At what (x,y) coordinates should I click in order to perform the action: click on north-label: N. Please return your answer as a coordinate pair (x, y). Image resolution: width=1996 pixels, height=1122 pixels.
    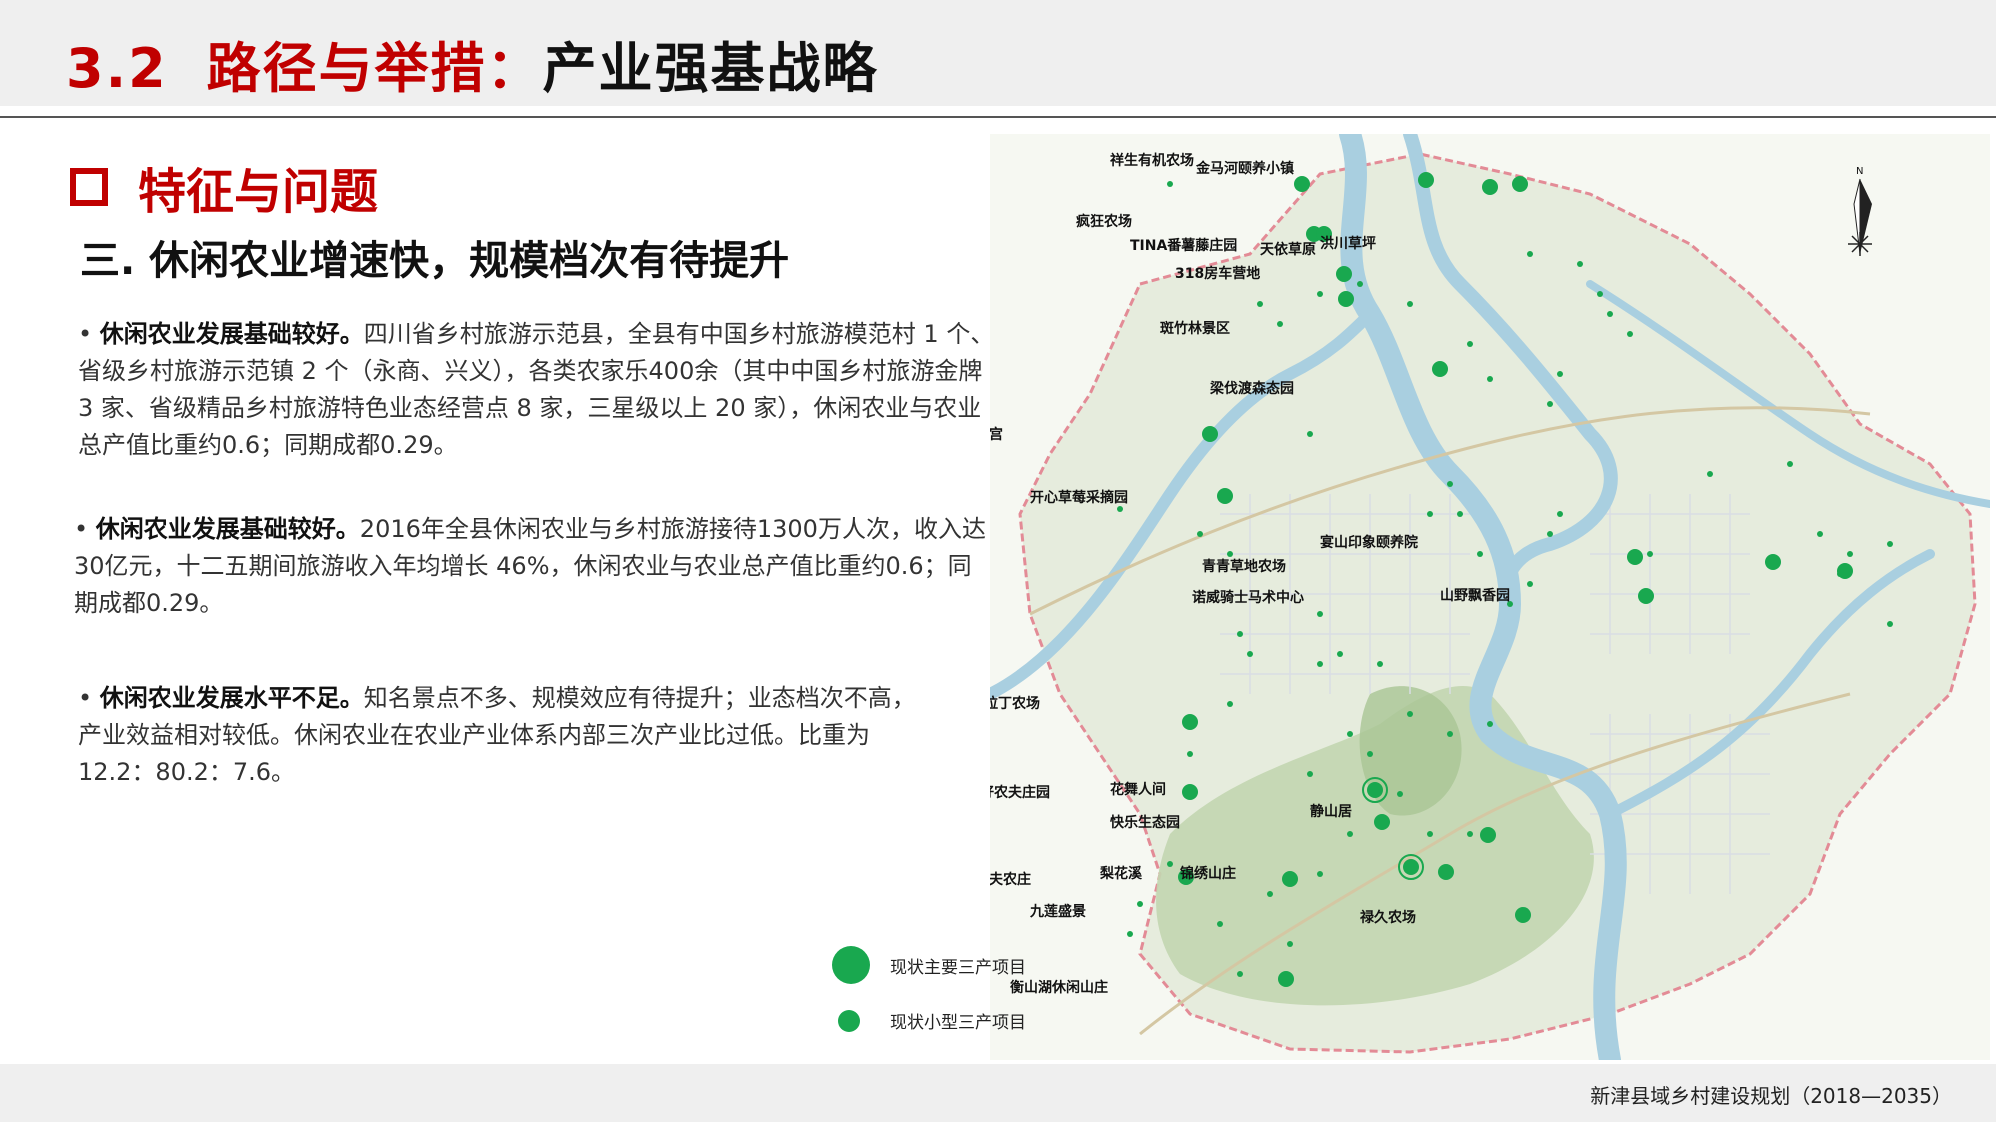
    Looking at the image, I should click on (1859, 171).